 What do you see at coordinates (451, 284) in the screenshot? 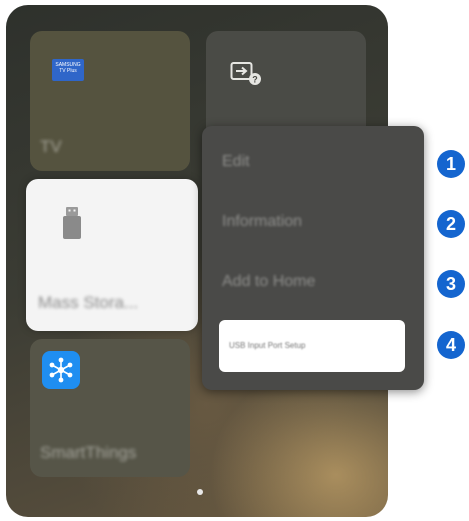
I see `callout-badge-3: 3` at bounding box center [451, 284].